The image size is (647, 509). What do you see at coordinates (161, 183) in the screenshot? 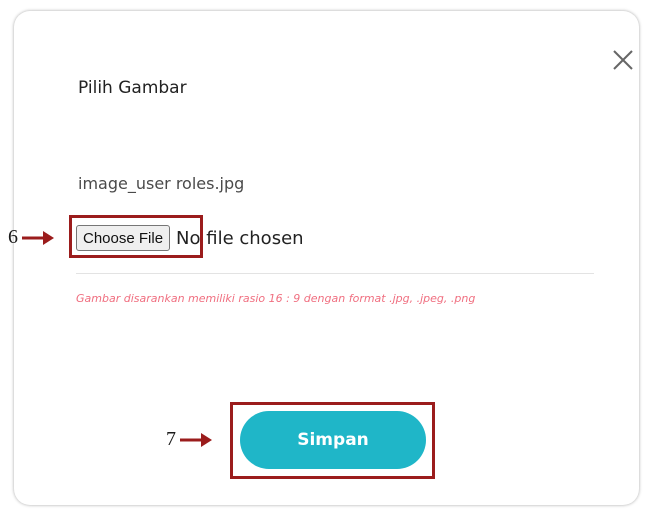
I see `current-file-name: image_user roles.jpg` at bounding box center [161, 183].